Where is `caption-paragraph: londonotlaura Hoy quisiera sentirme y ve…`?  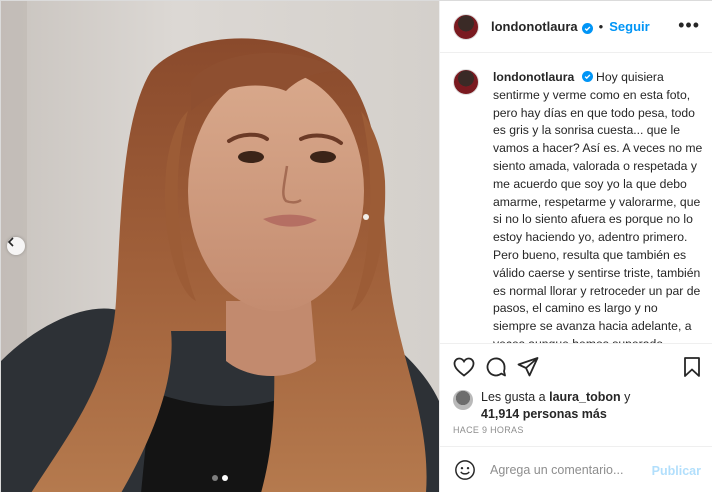 caption-paragraph: londonotlaura Hoy quisiera sentirme y ve… is located at coordinates (598, 158).